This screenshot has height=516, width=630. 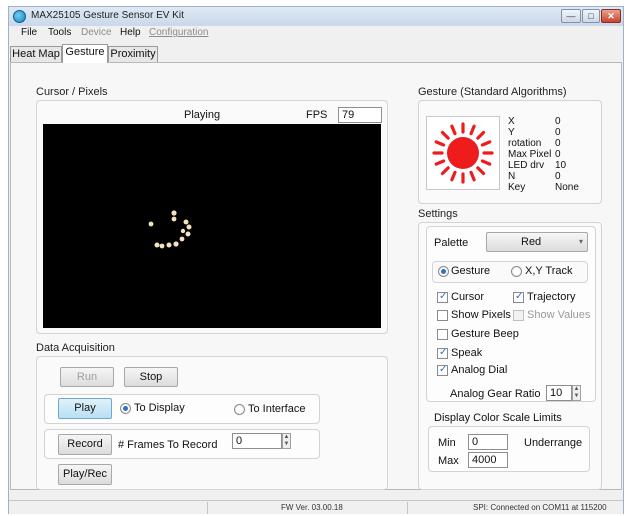 What do you see at coordinates (447, 443) in the screenshot?
I see `min-label: Min` at bounding box center [447, 443].